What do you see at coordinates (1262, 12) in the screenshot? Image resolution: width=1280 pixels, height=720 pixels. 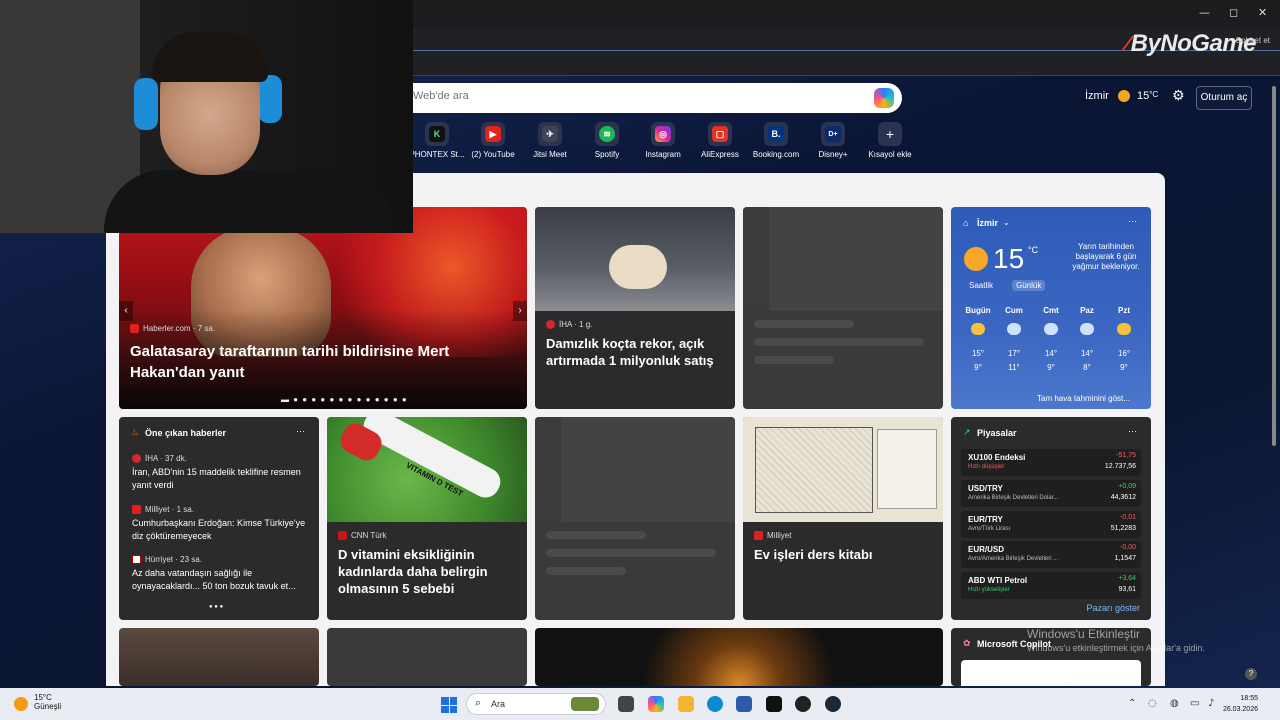 I see `close-button: ✕` at bounding box center [1262, 12].